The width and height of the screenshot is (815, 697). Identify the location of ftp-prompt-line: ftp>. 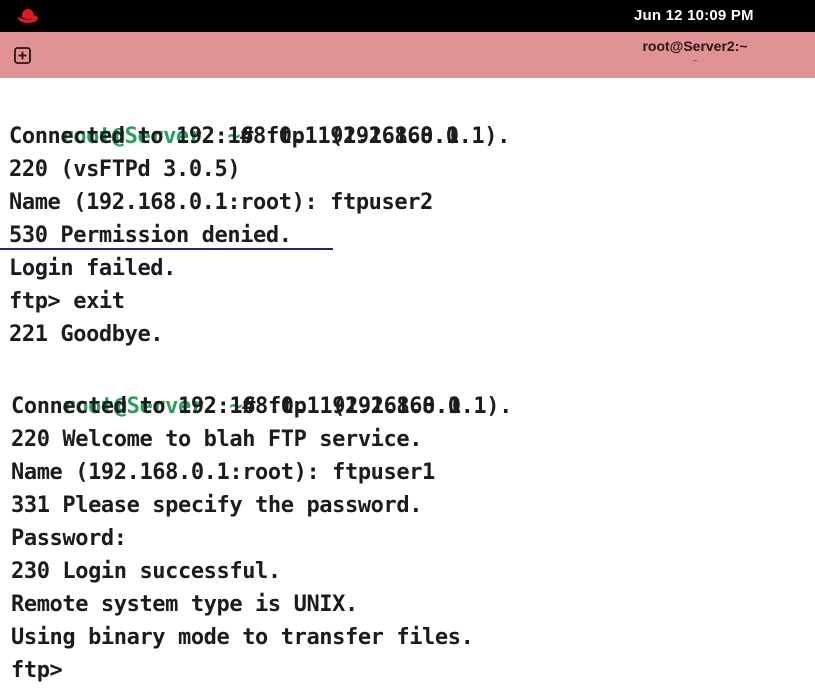
(37, 670).